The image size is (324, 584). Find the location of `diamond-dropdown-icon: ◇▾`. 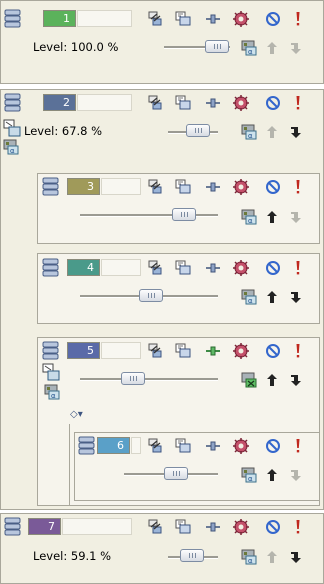

diamond-dropdown-icon: ◇▾ is located at coordinates (76, 414).